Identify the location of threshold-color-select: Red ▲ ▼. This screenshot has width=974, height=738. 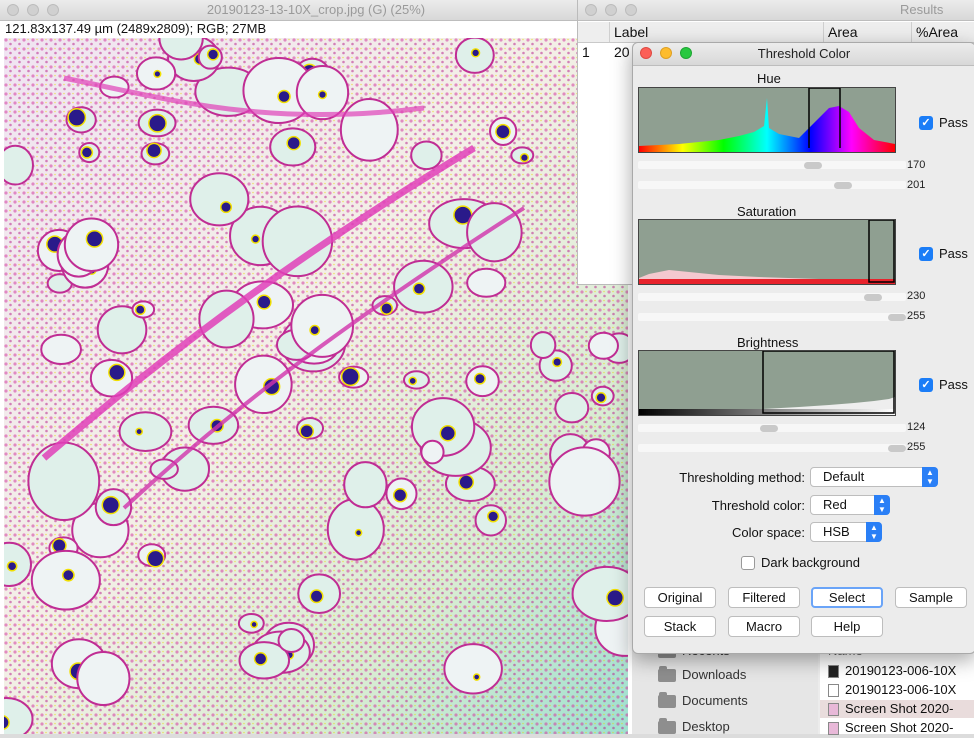
(850, 505).